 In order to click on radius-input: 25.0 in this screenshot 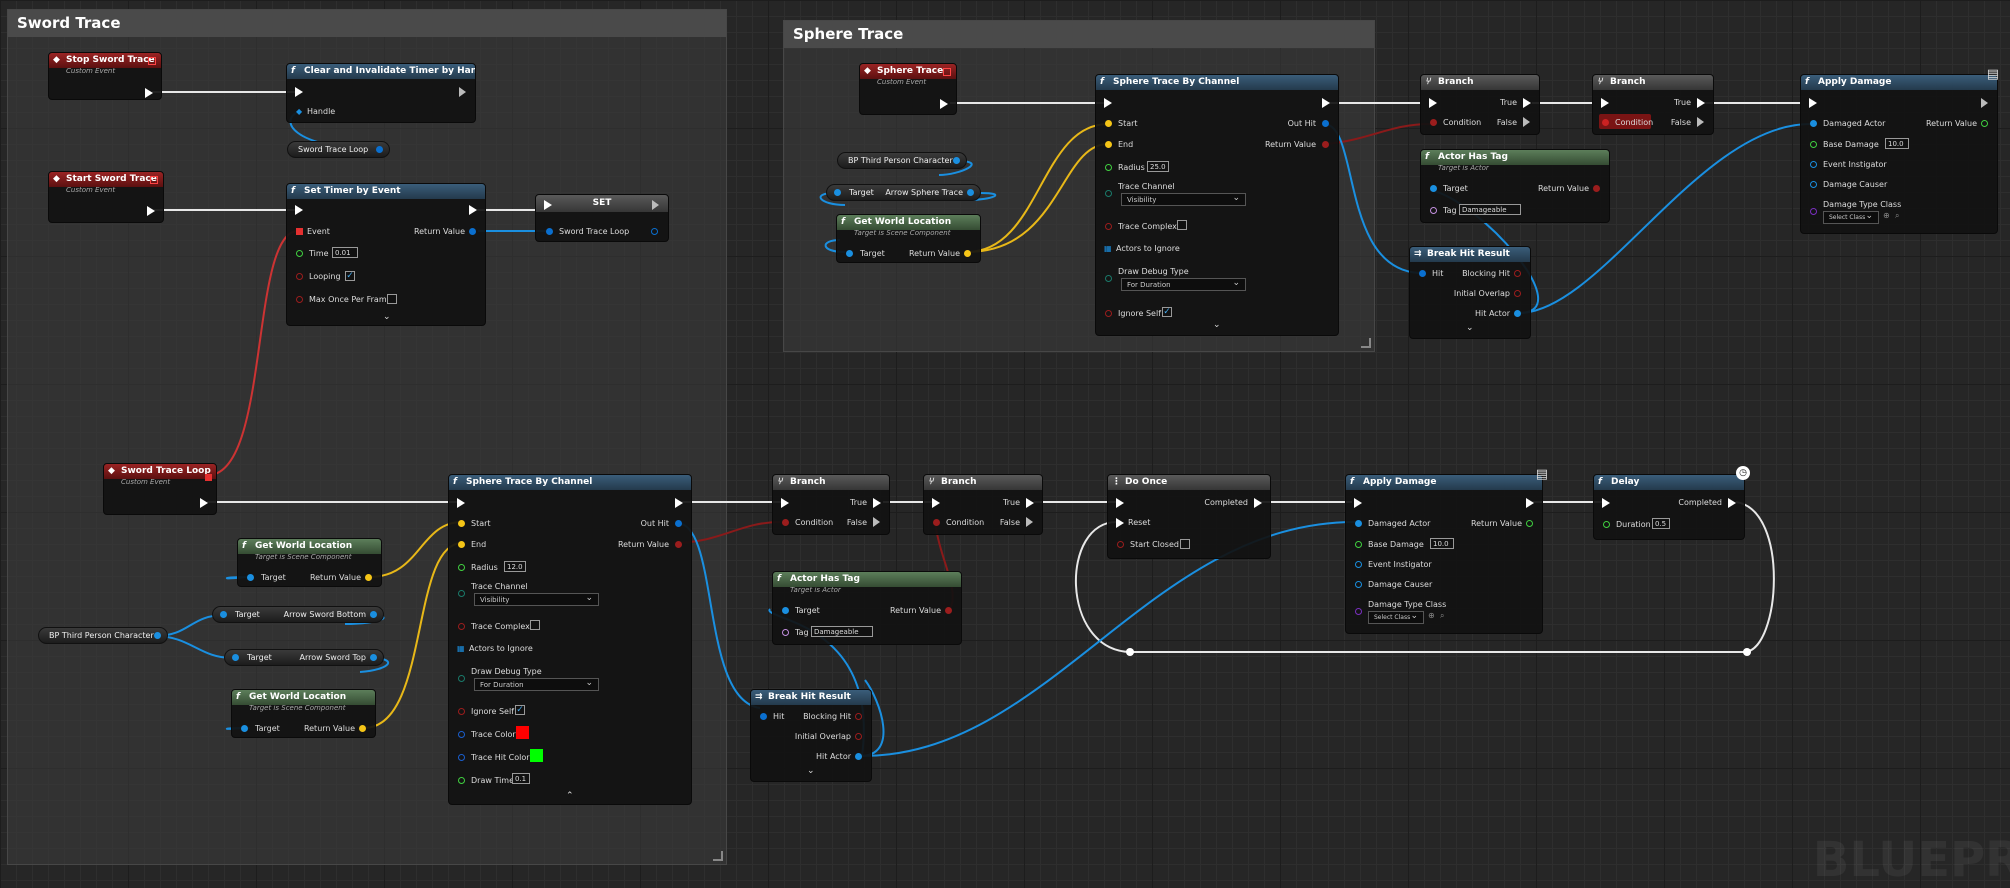, I will do `click(1158, 166)`.